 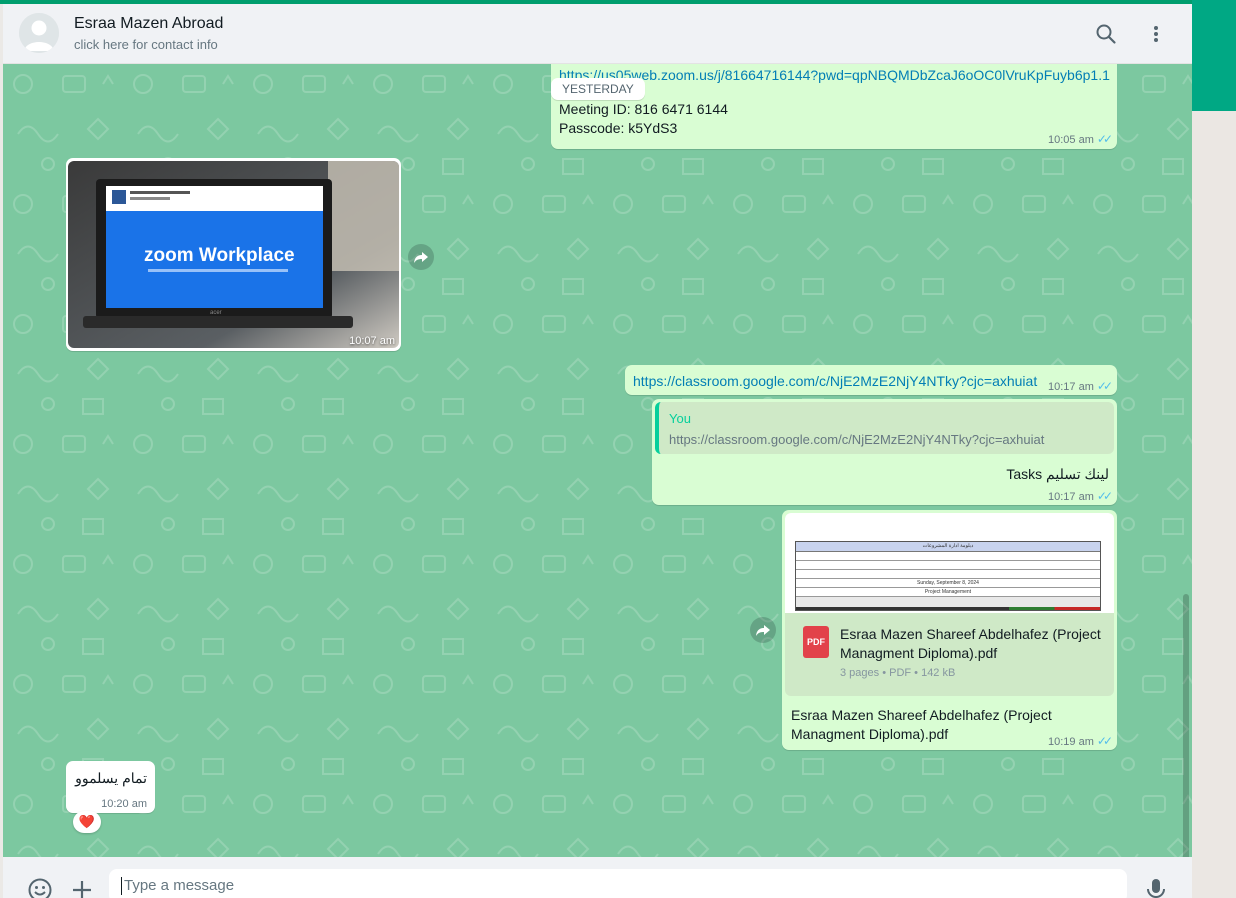 What do you see at coordinates (372, 341) in the screenshot?
I see `message-time: 10:07 am` at bounding box center [372, 341].